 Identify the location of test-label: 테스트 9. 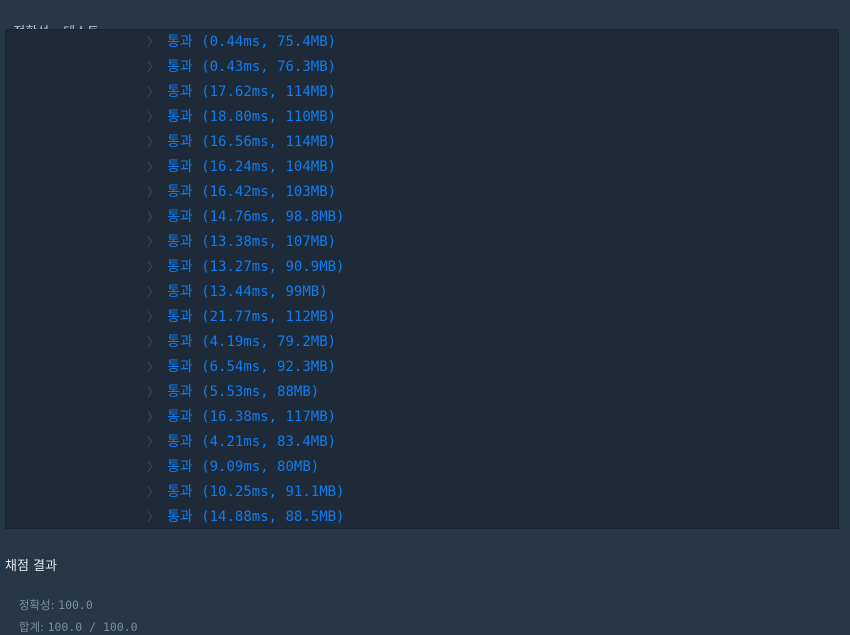
(5, 242).